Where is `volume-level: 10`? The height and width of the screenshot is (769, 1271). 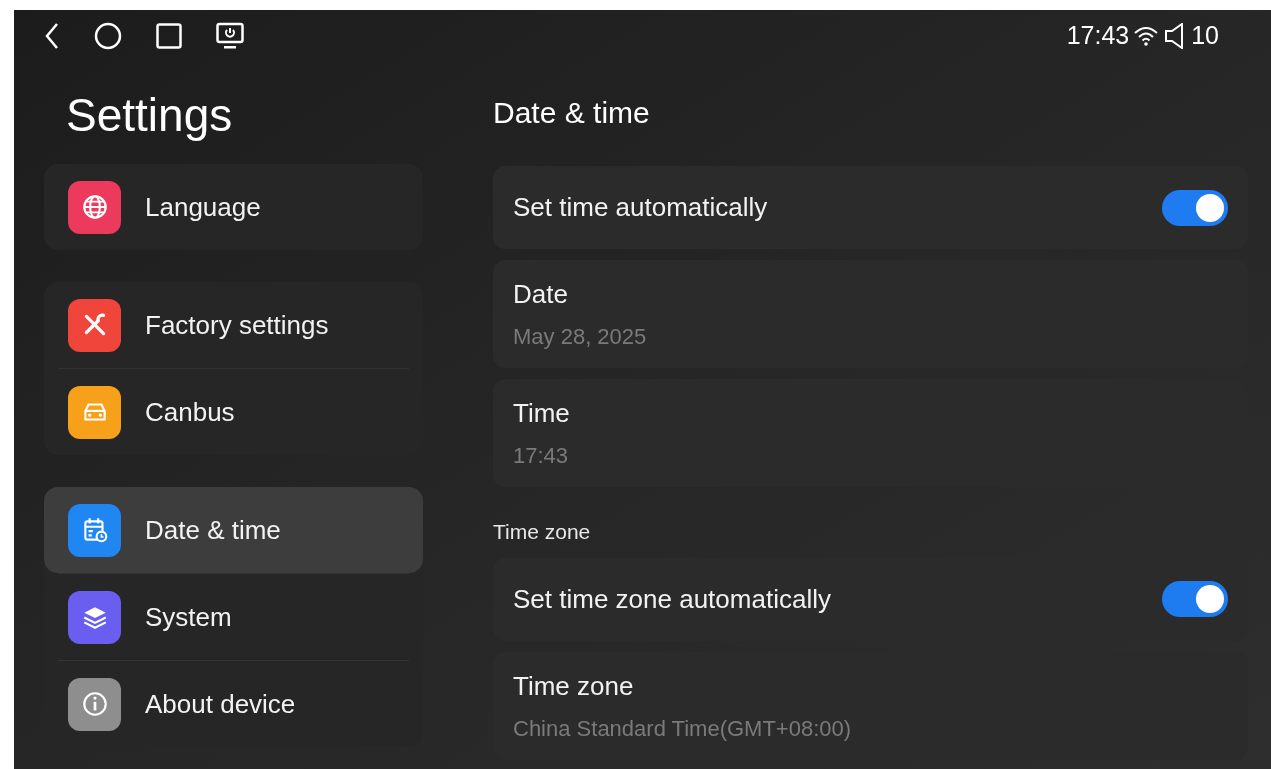 volume-level: 10 is located at coordinates (1205, 36).